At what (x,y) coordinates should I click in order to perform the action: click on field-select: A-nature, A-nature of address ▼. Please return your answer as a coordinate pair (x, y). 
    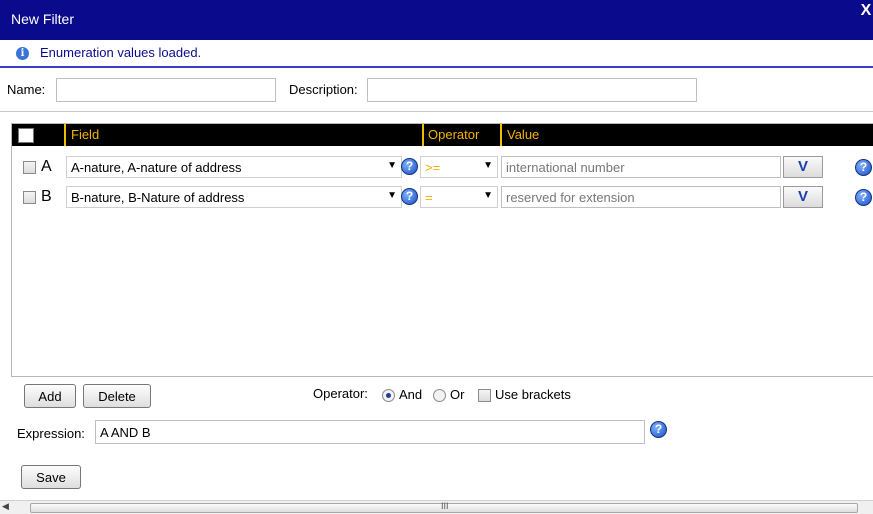
    Looking at the image, I should click on (234, 167).